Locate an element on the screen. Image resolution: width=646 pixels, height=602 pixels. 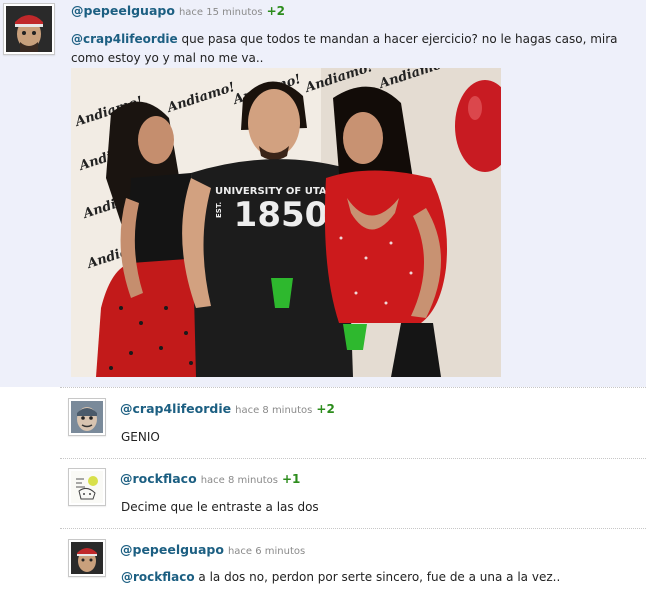
reply-1-score: +2 is located at coordinates (325, 409).